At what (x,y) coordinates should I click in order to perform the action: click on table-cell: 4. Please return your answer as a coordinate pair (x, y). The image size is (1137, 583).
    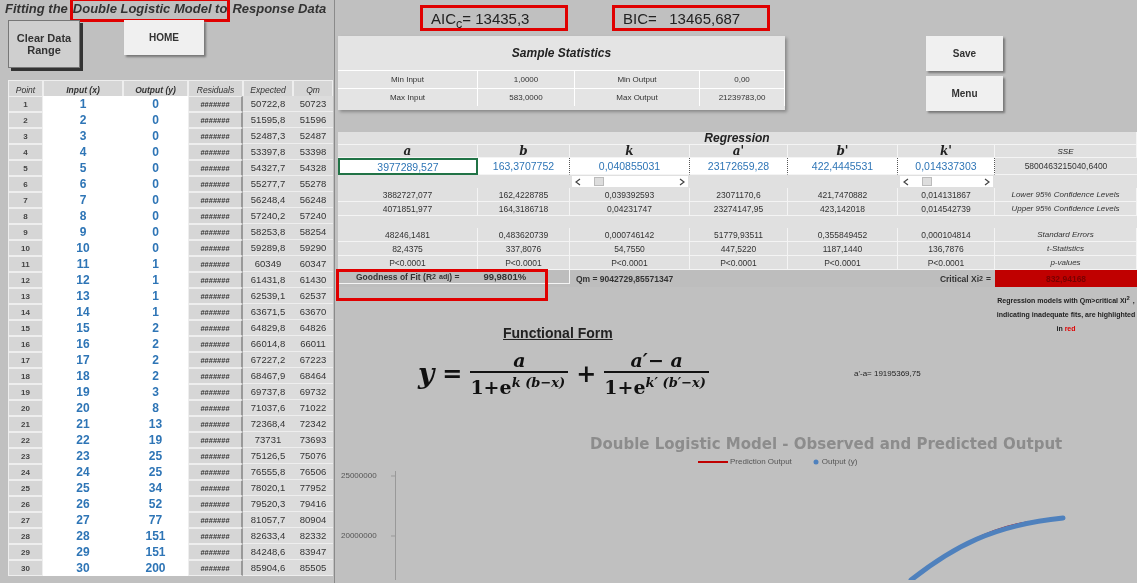
    Looking at the image, I should click on (83, 152).